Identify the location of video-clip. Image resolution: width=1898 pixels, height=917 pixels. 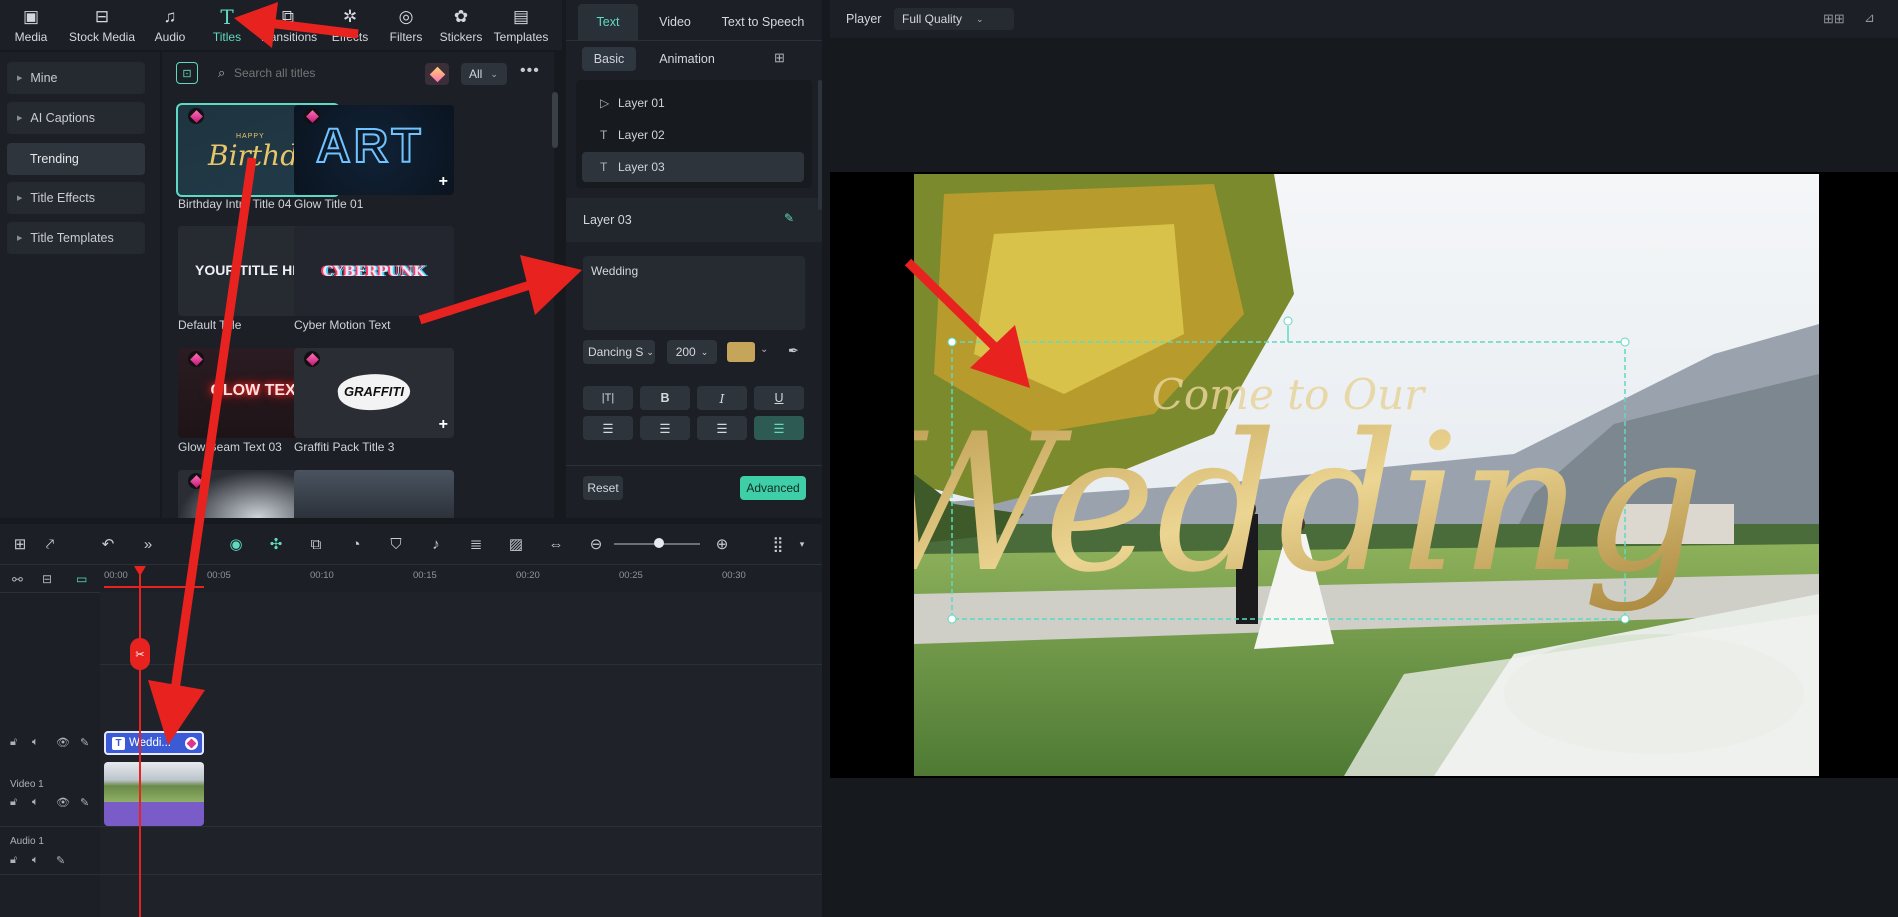
(154, 794).